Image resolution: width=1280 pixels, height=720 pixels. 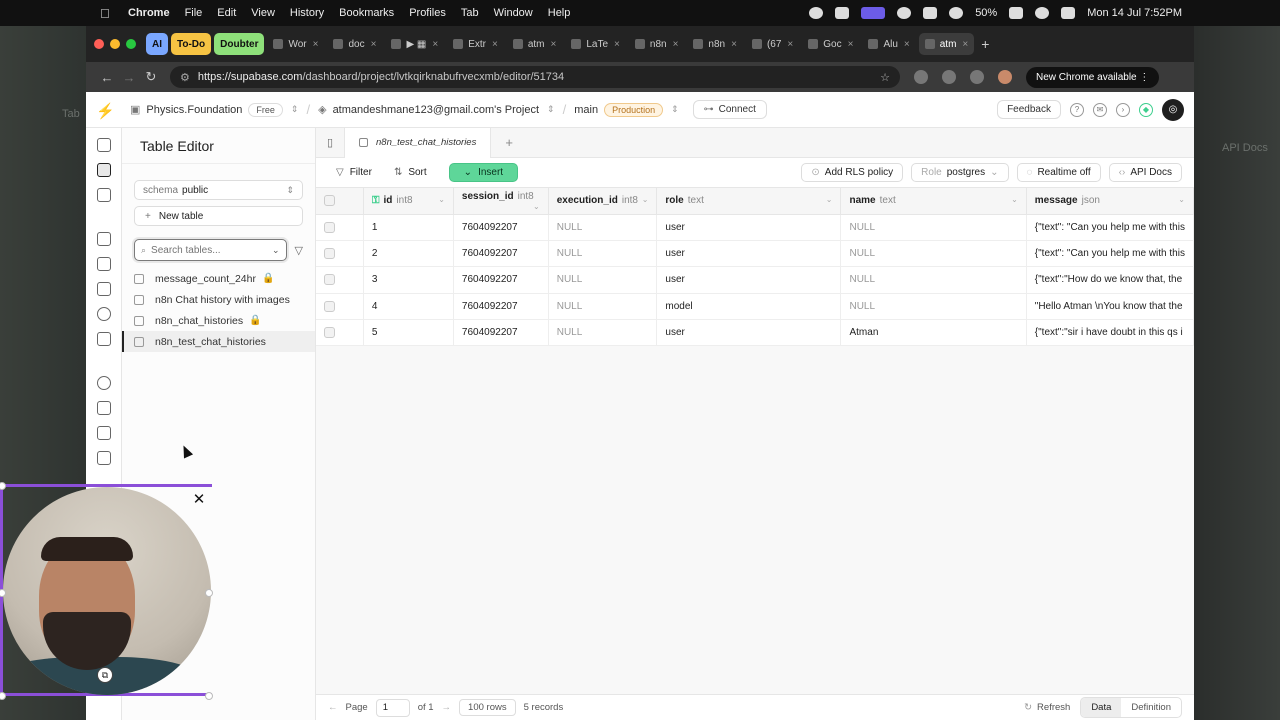 What do you see at coordinates (1110, 307) in the screenshot?
I see `table-cell: "Hello Atman \nYou know that the` at bounding box center [1110, 307].